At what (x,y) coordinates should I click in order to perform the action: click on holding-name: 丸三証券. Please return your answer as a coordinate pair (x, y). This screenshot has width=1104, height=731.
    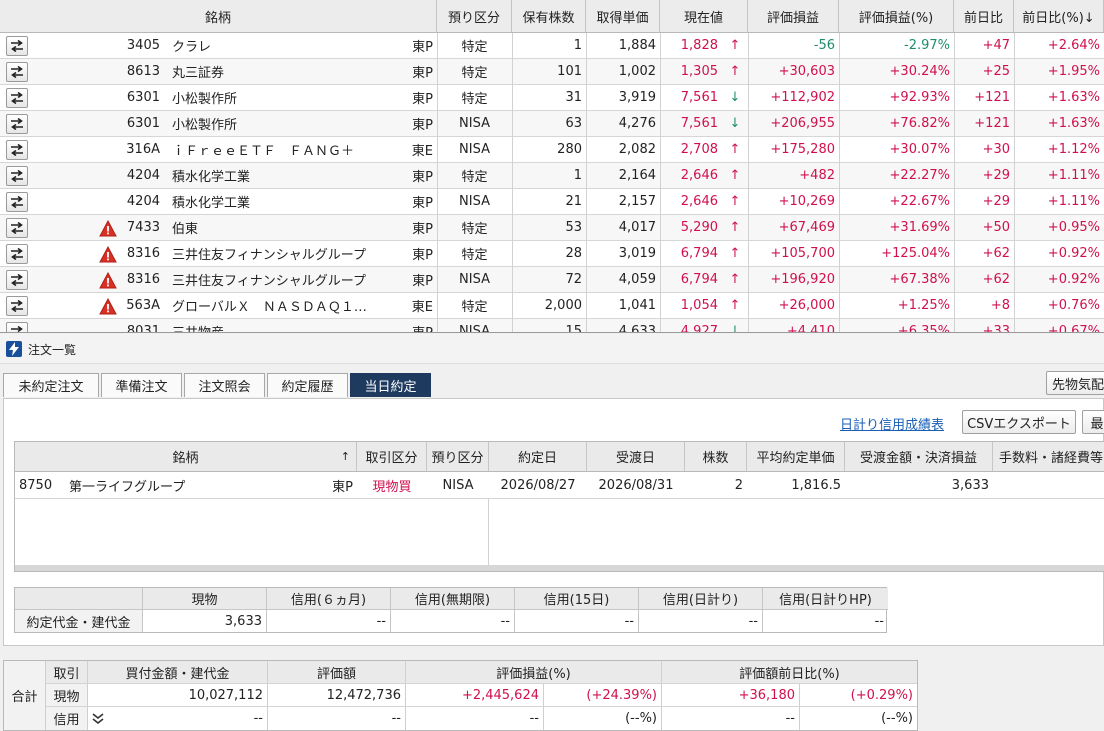
    Looking at the image, I should click on (198, 73).